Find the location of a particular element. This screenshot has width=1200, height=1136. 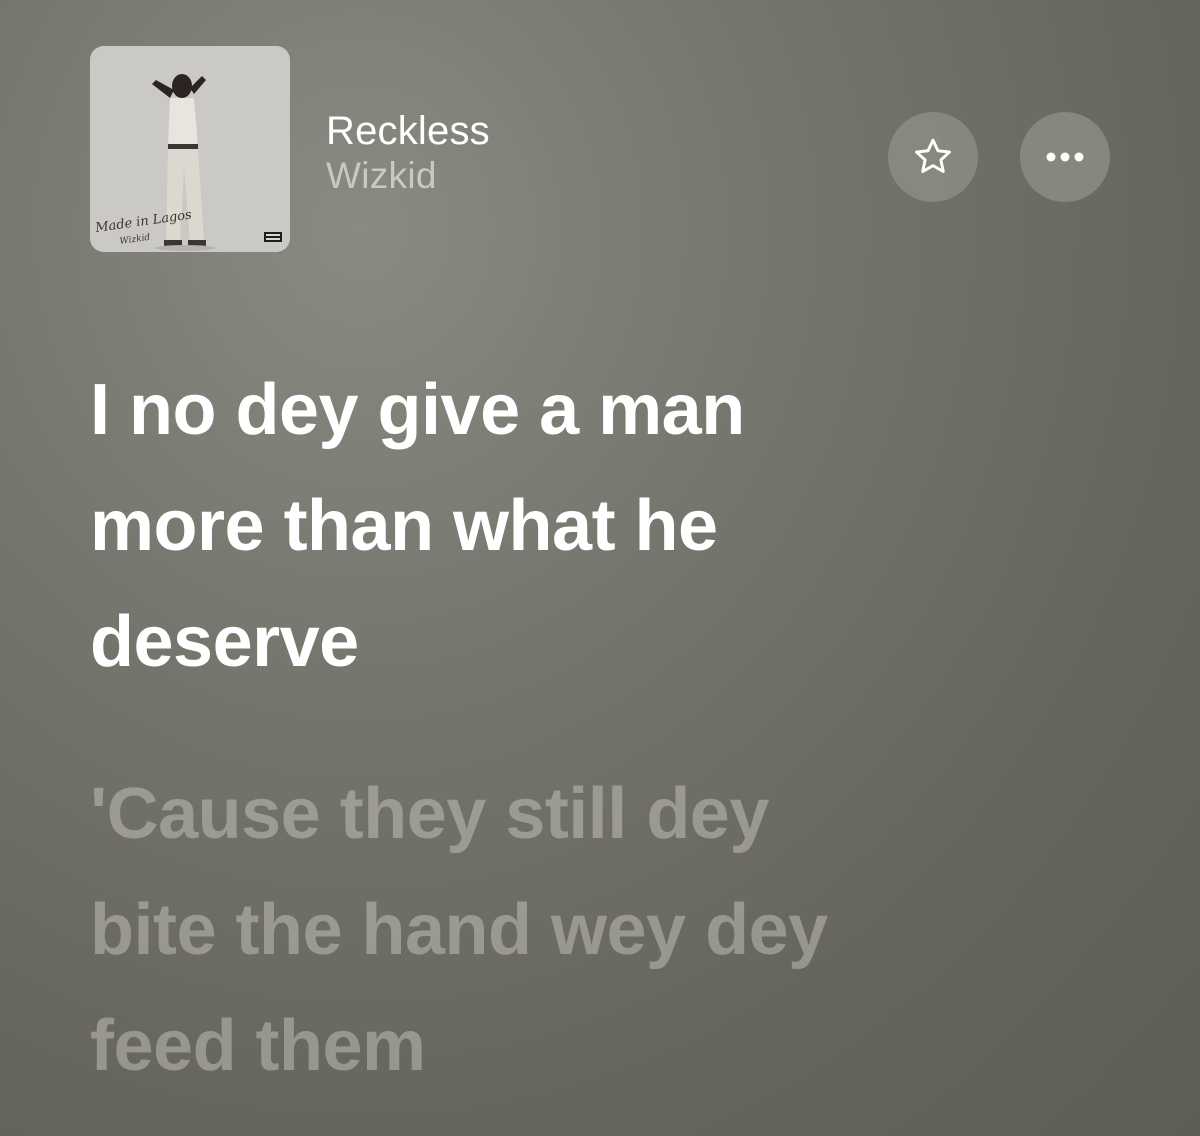

star-icon is located at coordinates (933, 155).